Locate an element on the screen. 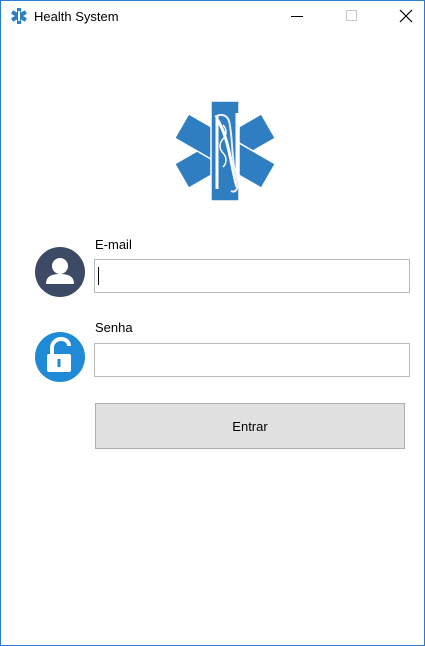 The image size is (425, 646). close-icon is located at coordinates (406, 16).